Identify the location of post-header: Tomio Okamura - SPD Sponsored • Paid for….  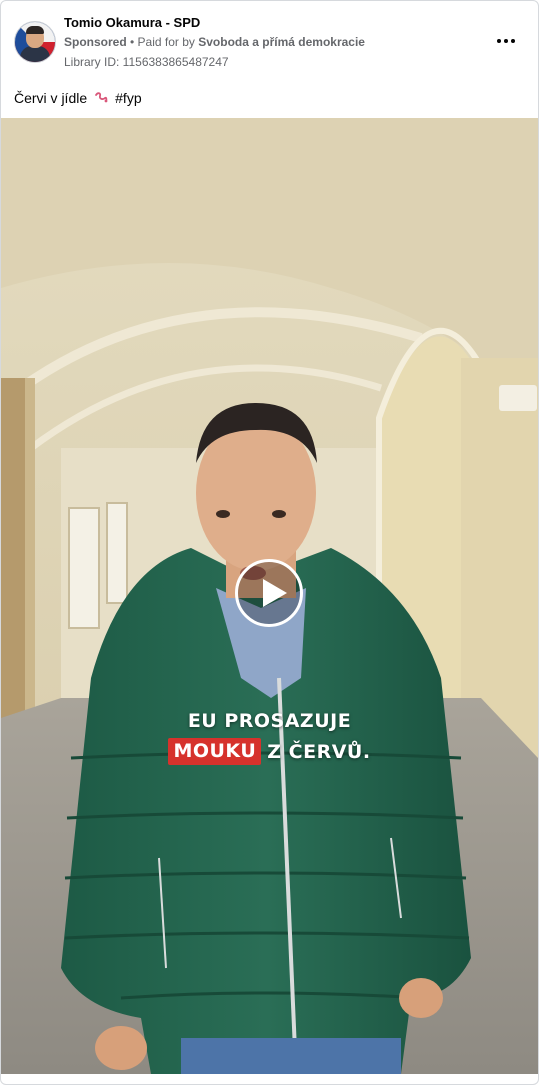
(269, 58).